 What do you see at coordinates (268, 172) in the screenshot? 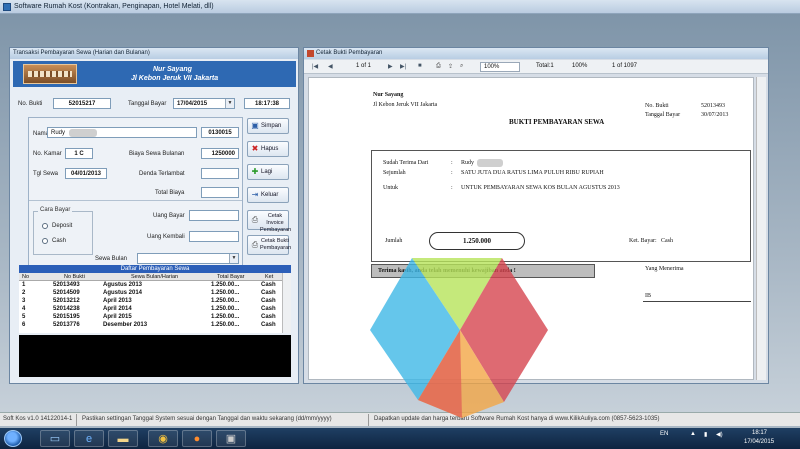
I see `lagi-button: ✚ Lagi` at bounding box center [268, 172].